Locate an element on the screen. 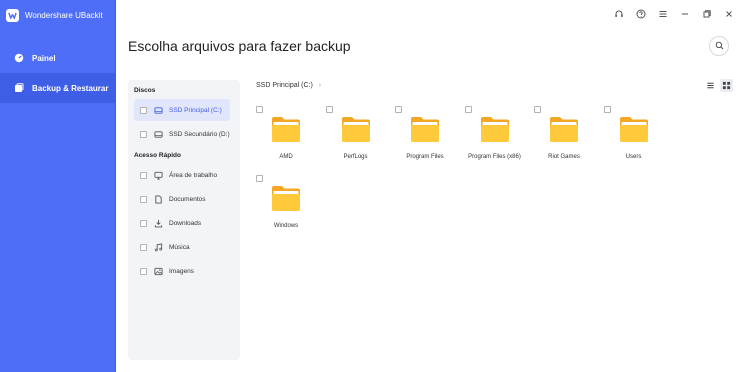 Image resolution: width=743 pixels, height=372 pixels. breadcrumb: SSD Principal (C:) › is located at coordinates (288, 85).